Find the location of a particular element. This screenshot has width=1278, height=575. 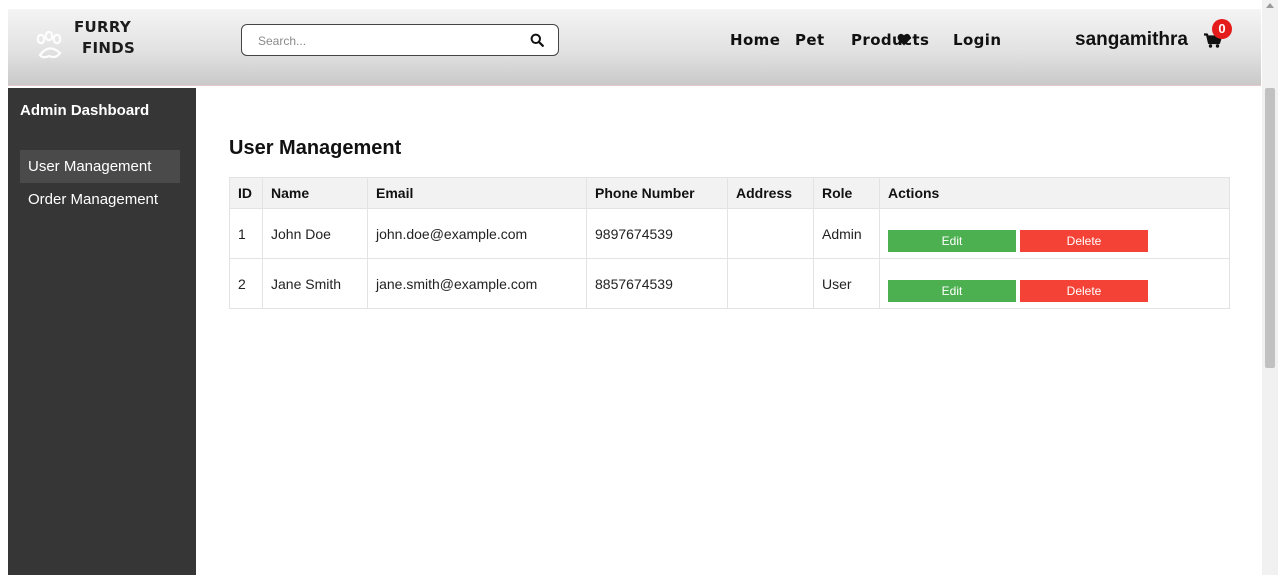

sidebar-title: Admin Dashboard is located at coordinates (85, 110).